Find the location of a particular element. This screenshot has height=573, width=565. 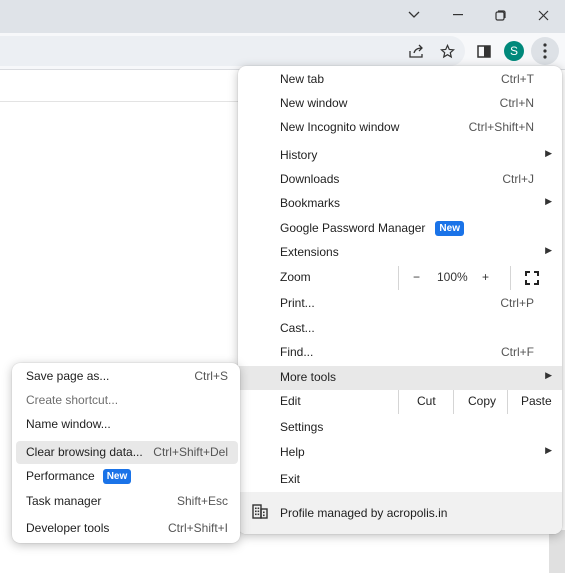

copy-button: Copy is located at coordinates (480, 402).